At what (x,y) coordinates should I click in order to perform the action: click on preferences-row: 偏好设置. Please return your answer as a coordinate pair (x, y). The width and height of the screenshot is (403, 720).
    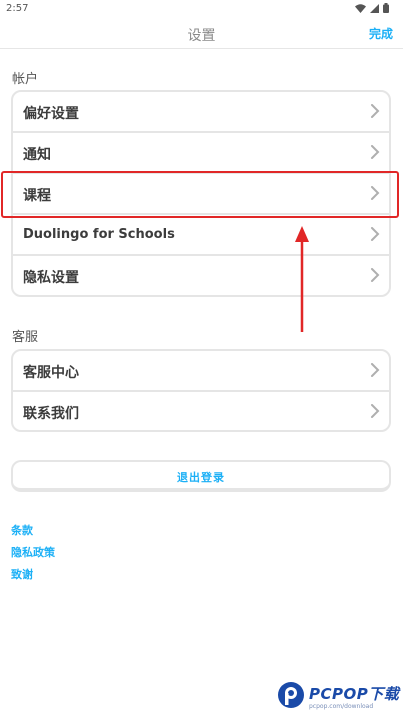
    Looking at the image, I should click on (201, 112).